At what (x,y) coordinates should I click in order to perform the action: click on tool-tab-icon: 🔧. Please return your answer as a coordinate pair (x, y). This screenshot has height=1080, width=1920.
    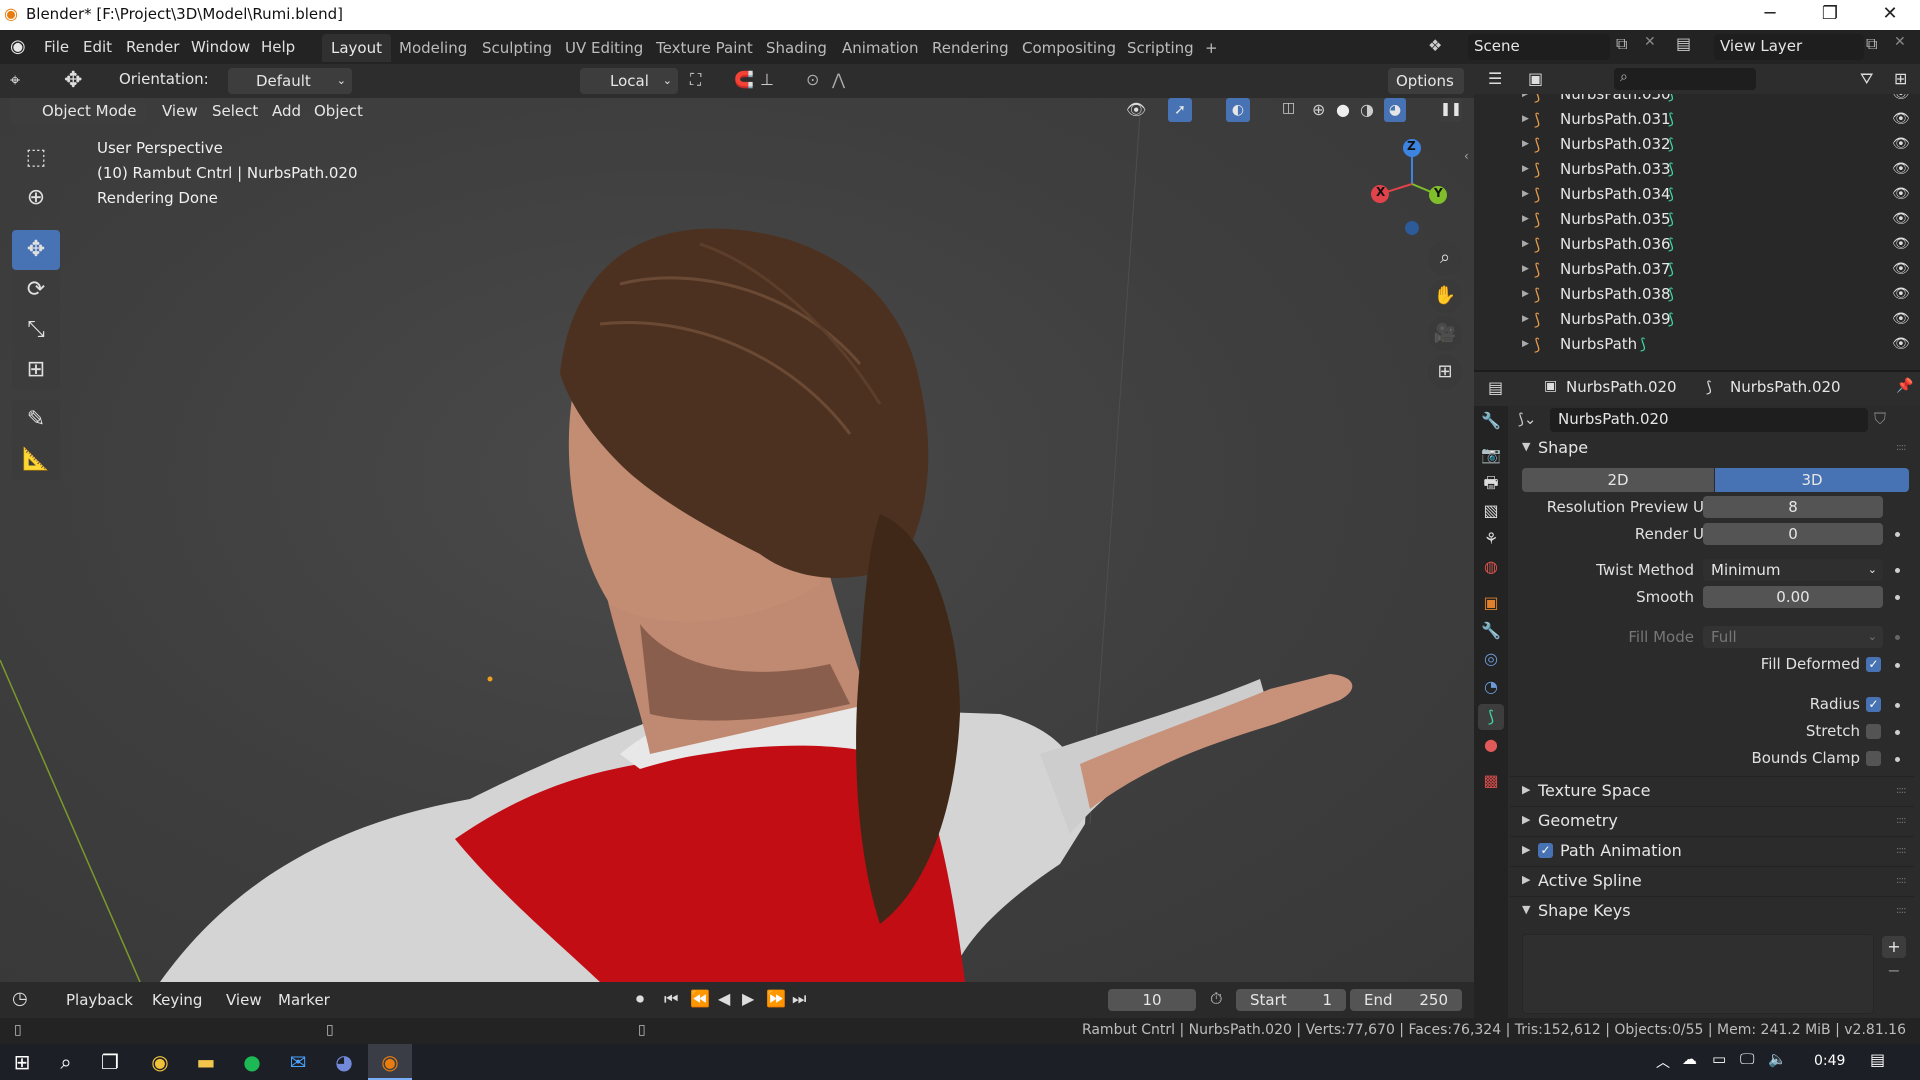
    Looking at the image, I should click on (1491, 421).